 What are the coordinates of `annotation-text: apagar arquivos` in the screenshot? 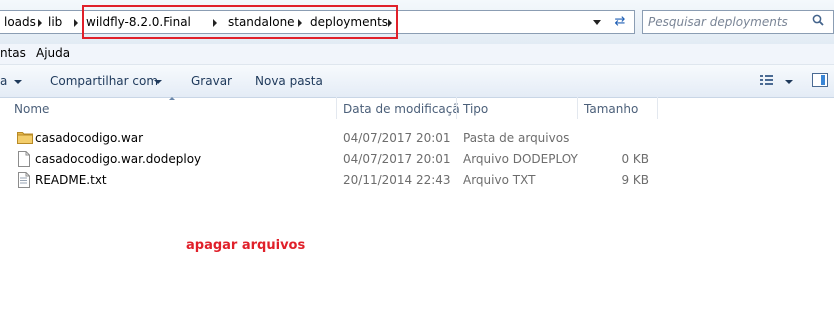 It's located at (246, 245).